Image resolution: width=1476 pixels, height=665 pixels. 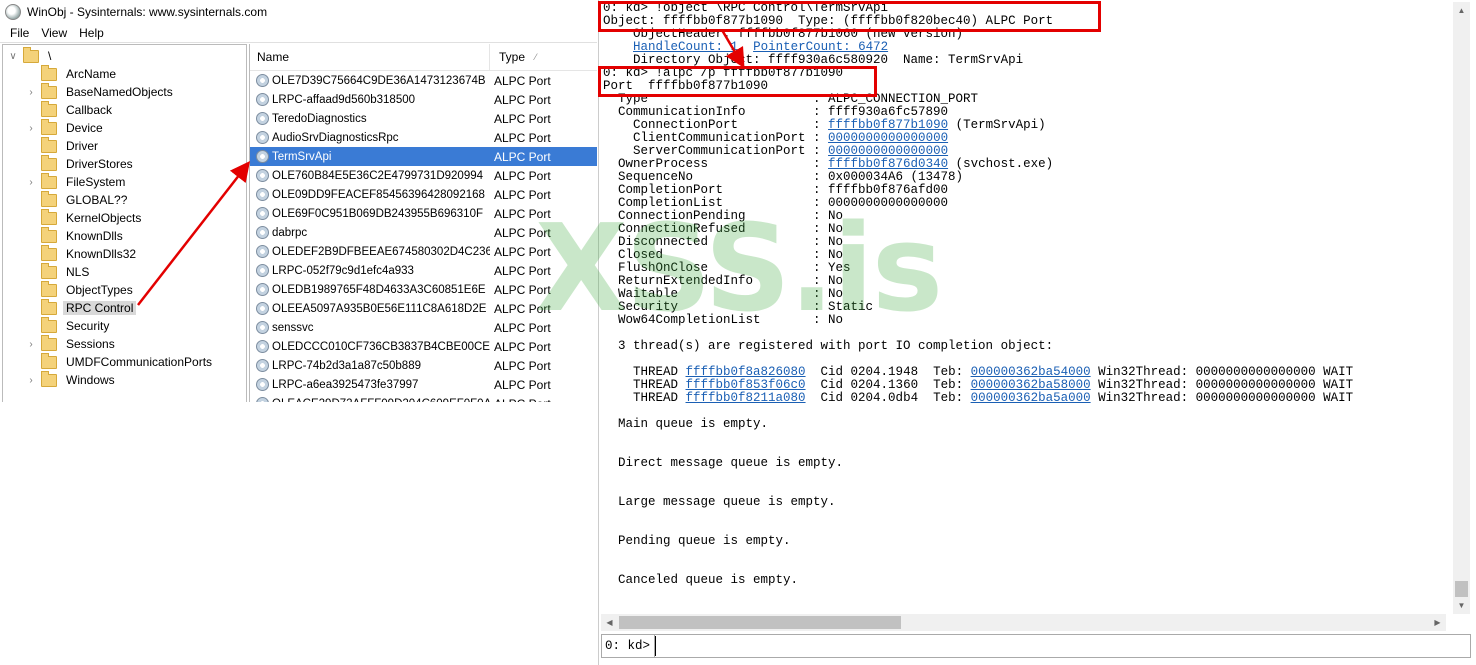 I want to click on tree-item: UMDFCommunicationPorts, so click(x=120, y=361).